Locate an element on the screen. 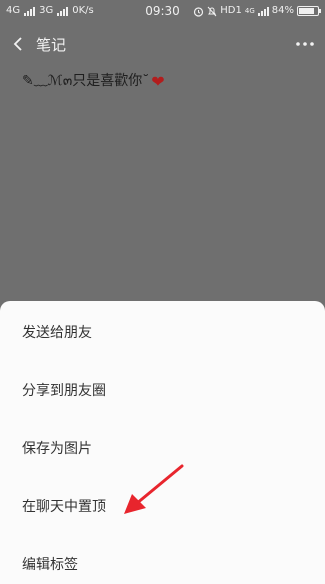 The image size is (325, 584). heart-icon: ❤ is located at coordinates (158, 81).